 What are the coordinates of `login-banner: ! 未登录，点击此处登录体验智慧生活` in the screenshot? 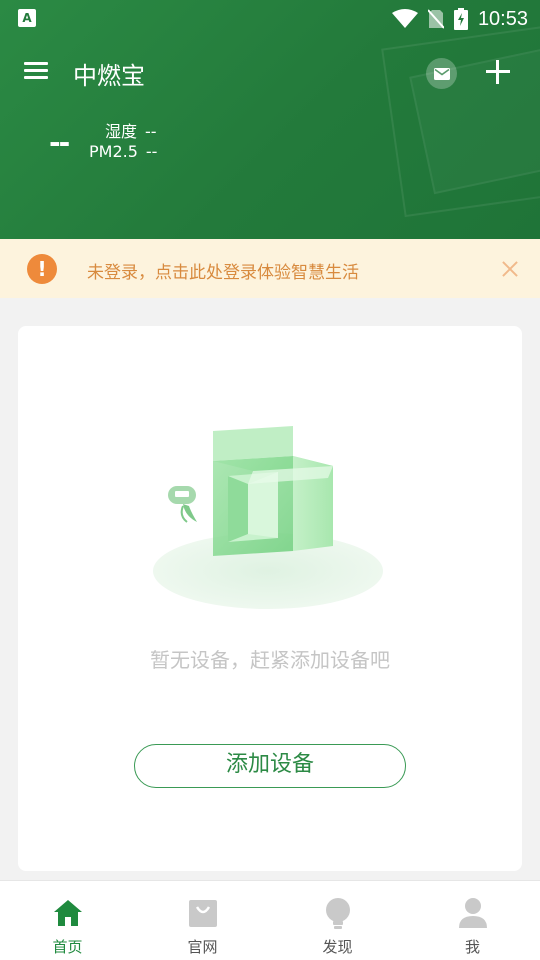 It's located at (270, 268).